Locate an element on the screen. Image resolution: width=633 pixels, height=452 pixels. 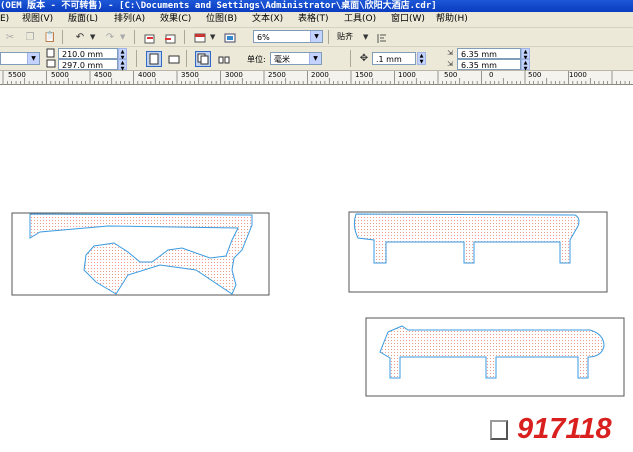
ruler-ticks is located at coordinates (316, 77).